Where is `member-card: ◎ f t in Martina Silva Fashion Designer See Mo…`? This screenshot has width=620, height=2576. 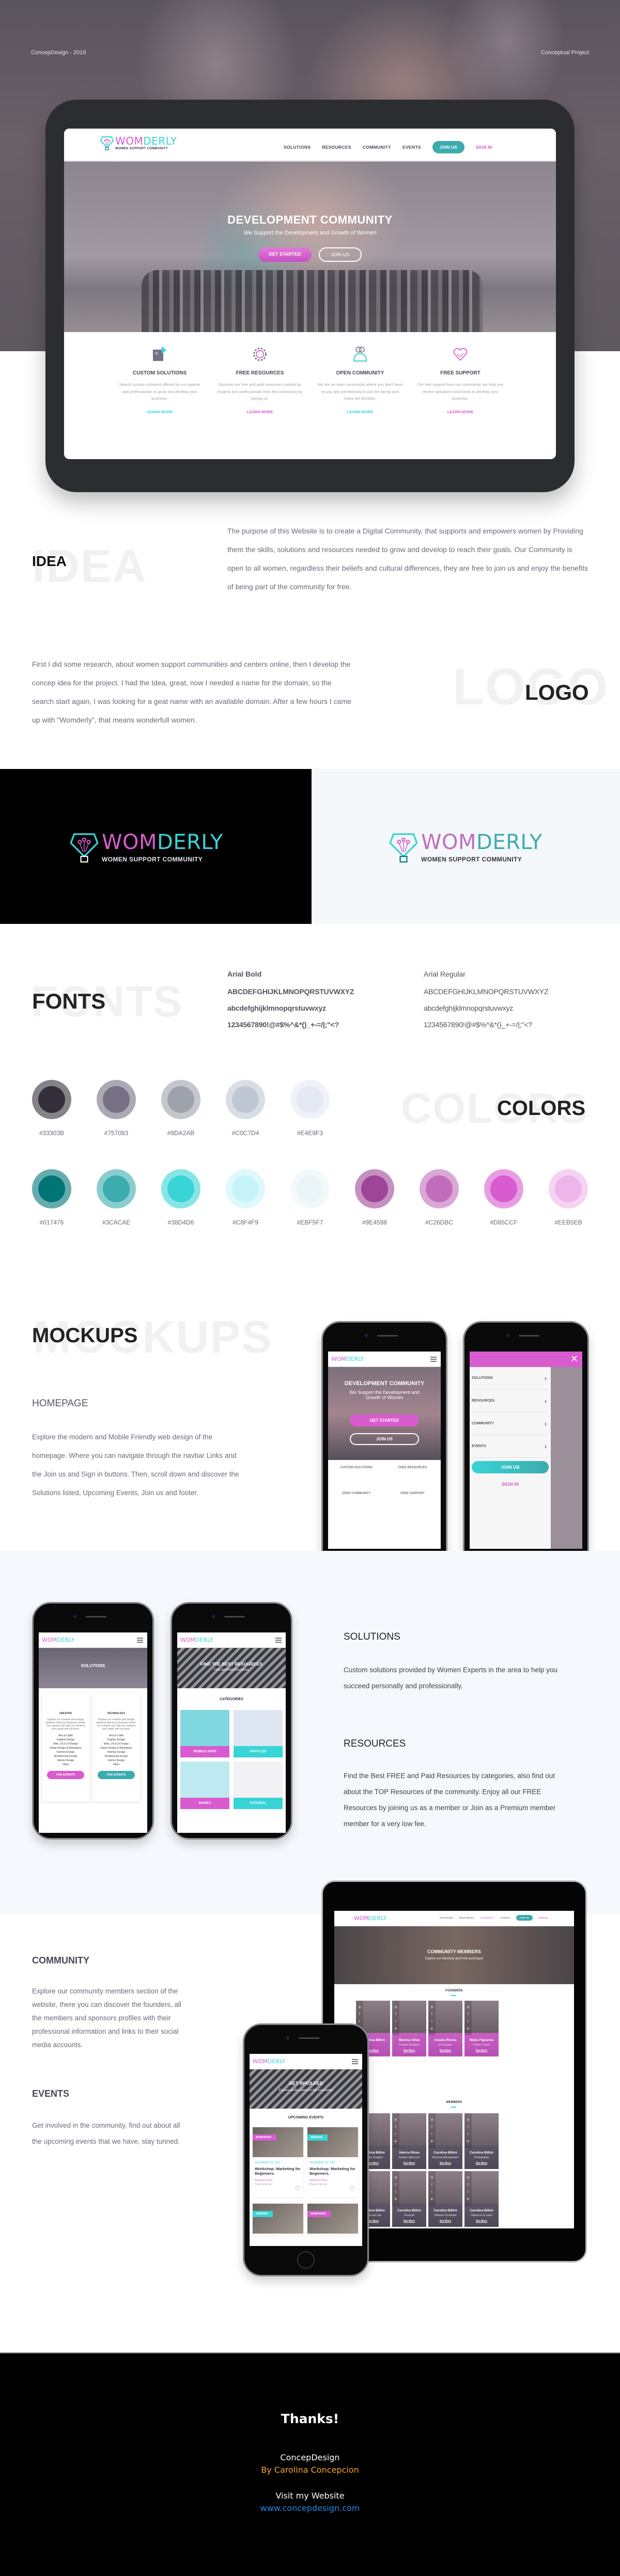
member-card: ◎ f t in Martina Silva Fashion Designer See Mo… is located at coordinates (409, 2029).